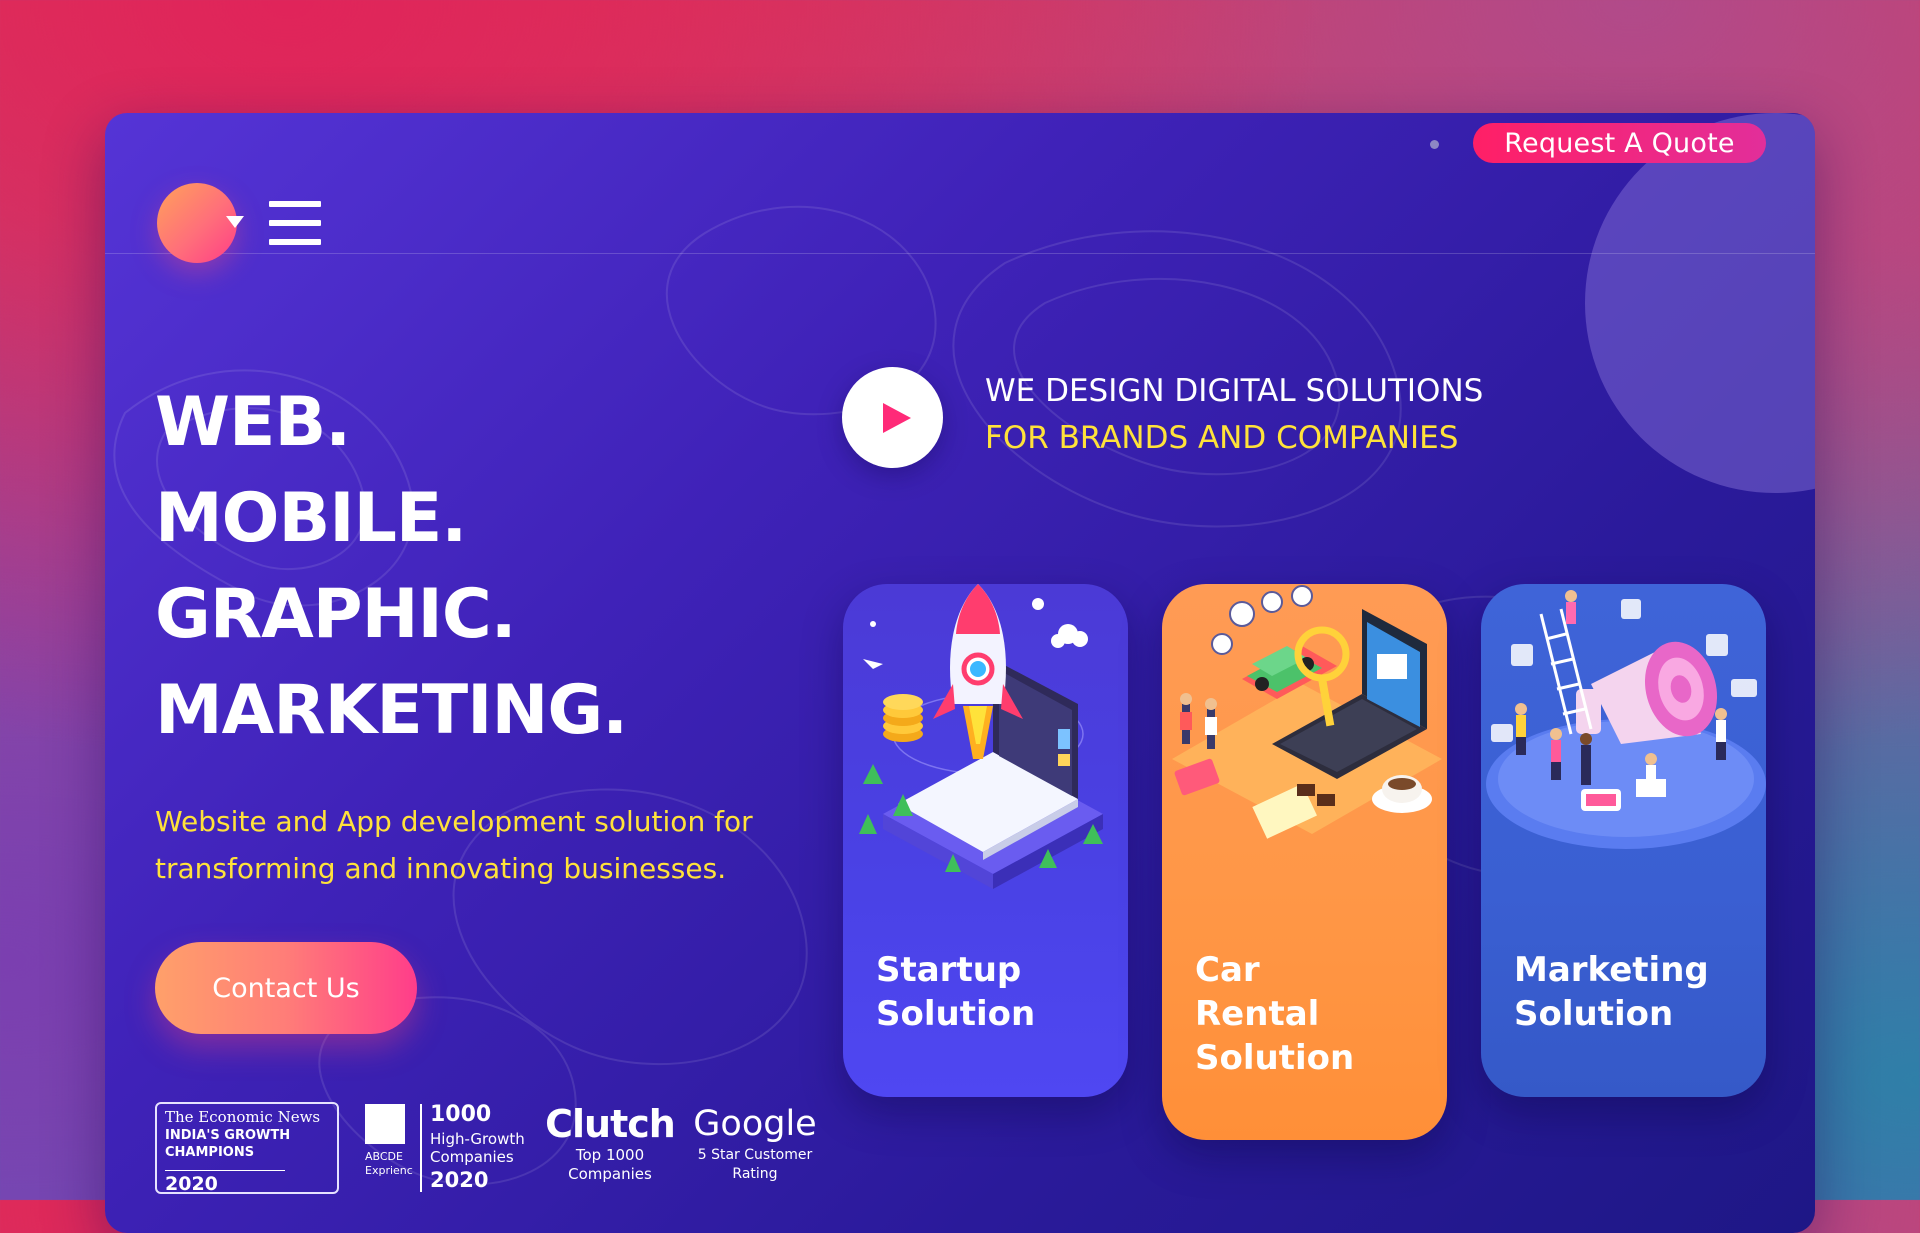 The height and width of the screenshot is (1233, 1920). What do you see at coordinates (286, 988) in the screenshot?
I see `contact-us-button: Contact Us` at bounding box center [286, 988].